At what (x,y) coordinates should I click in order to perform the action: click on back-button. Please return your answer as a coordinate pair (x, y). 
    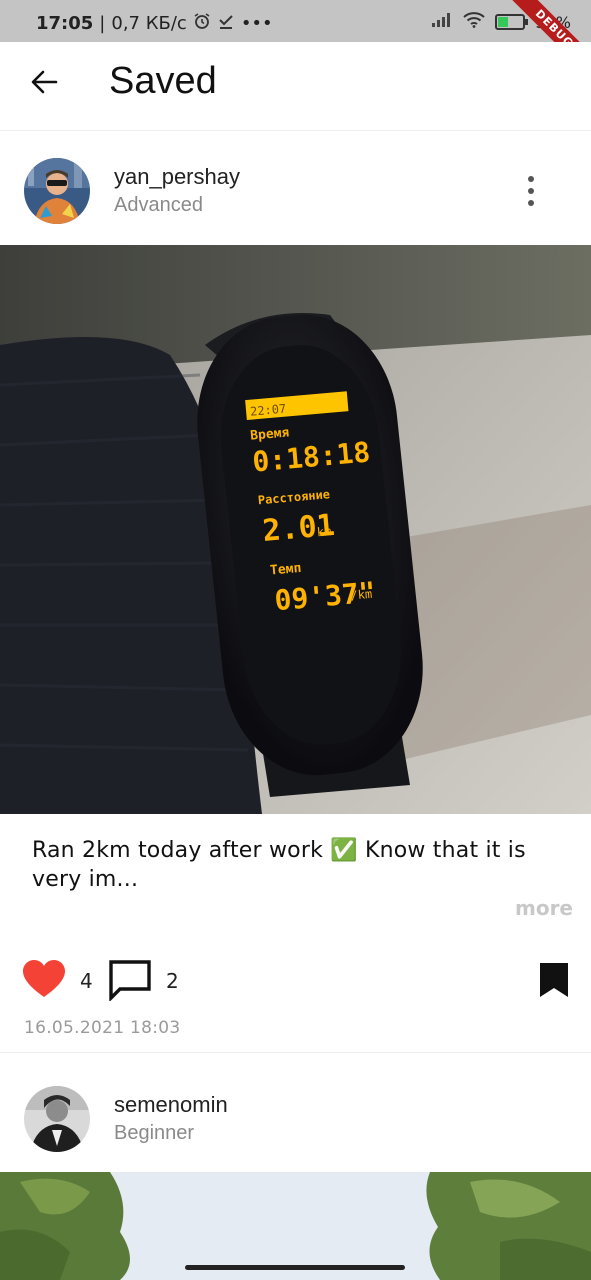
    Looking at the image, I should click on (44, 82).